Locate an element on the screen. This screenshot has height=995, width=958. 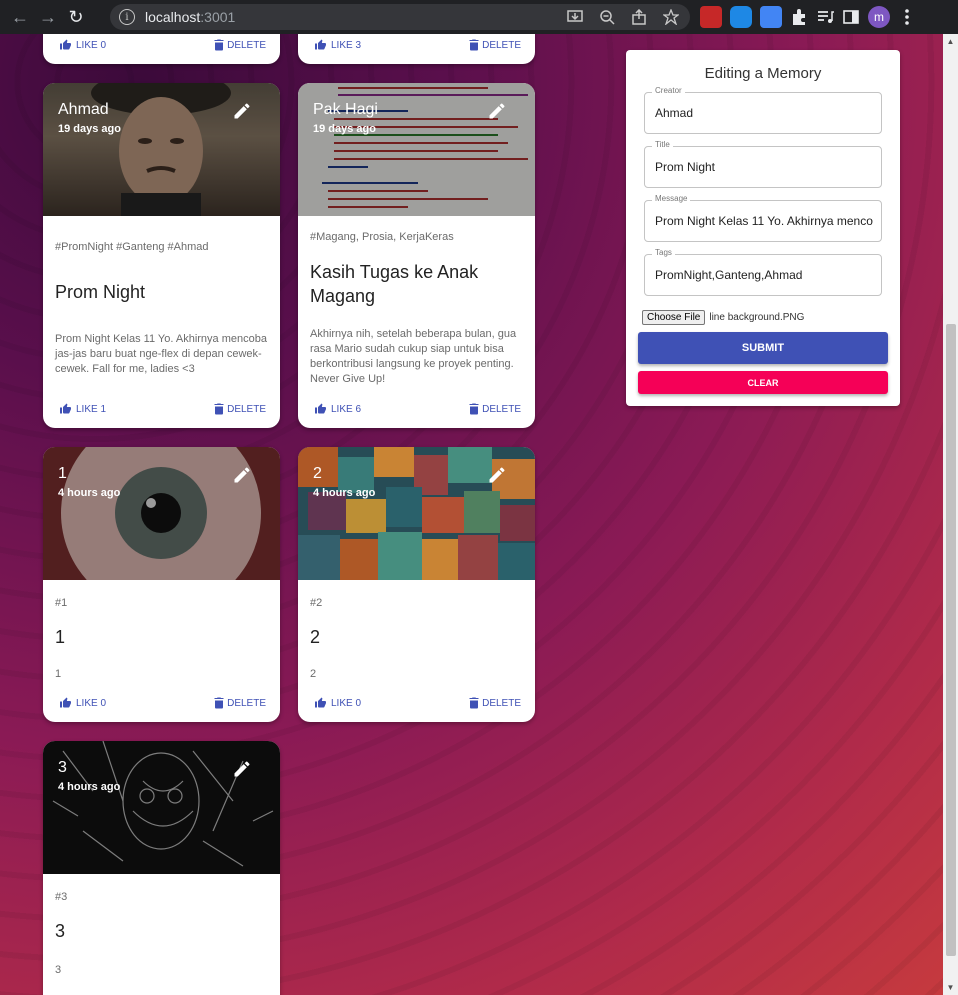
card-creator: Ahmad is located at coordinates (83, 109).